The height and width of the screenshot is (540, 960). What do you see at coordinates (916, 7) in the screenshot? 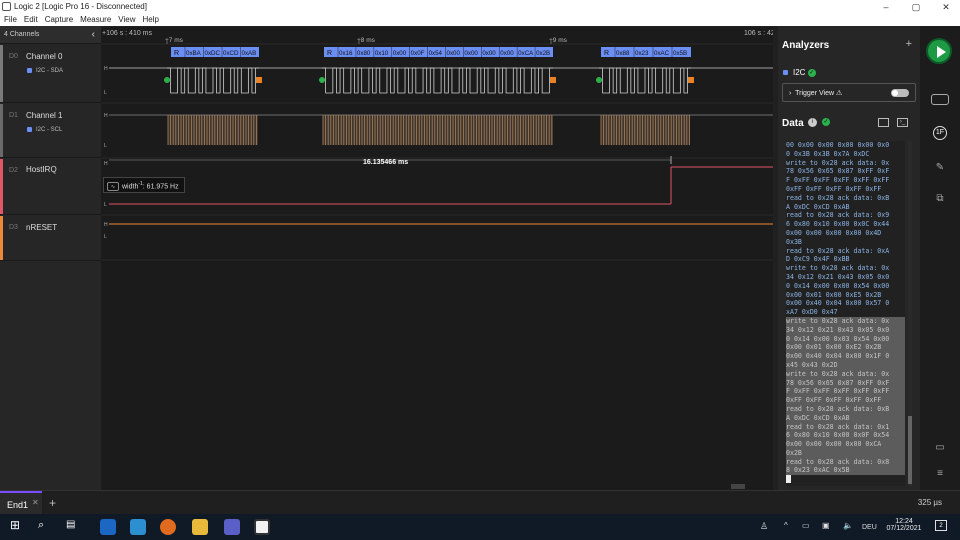
I see `maximize-icon: ▢` at bounding box center [916, 7].